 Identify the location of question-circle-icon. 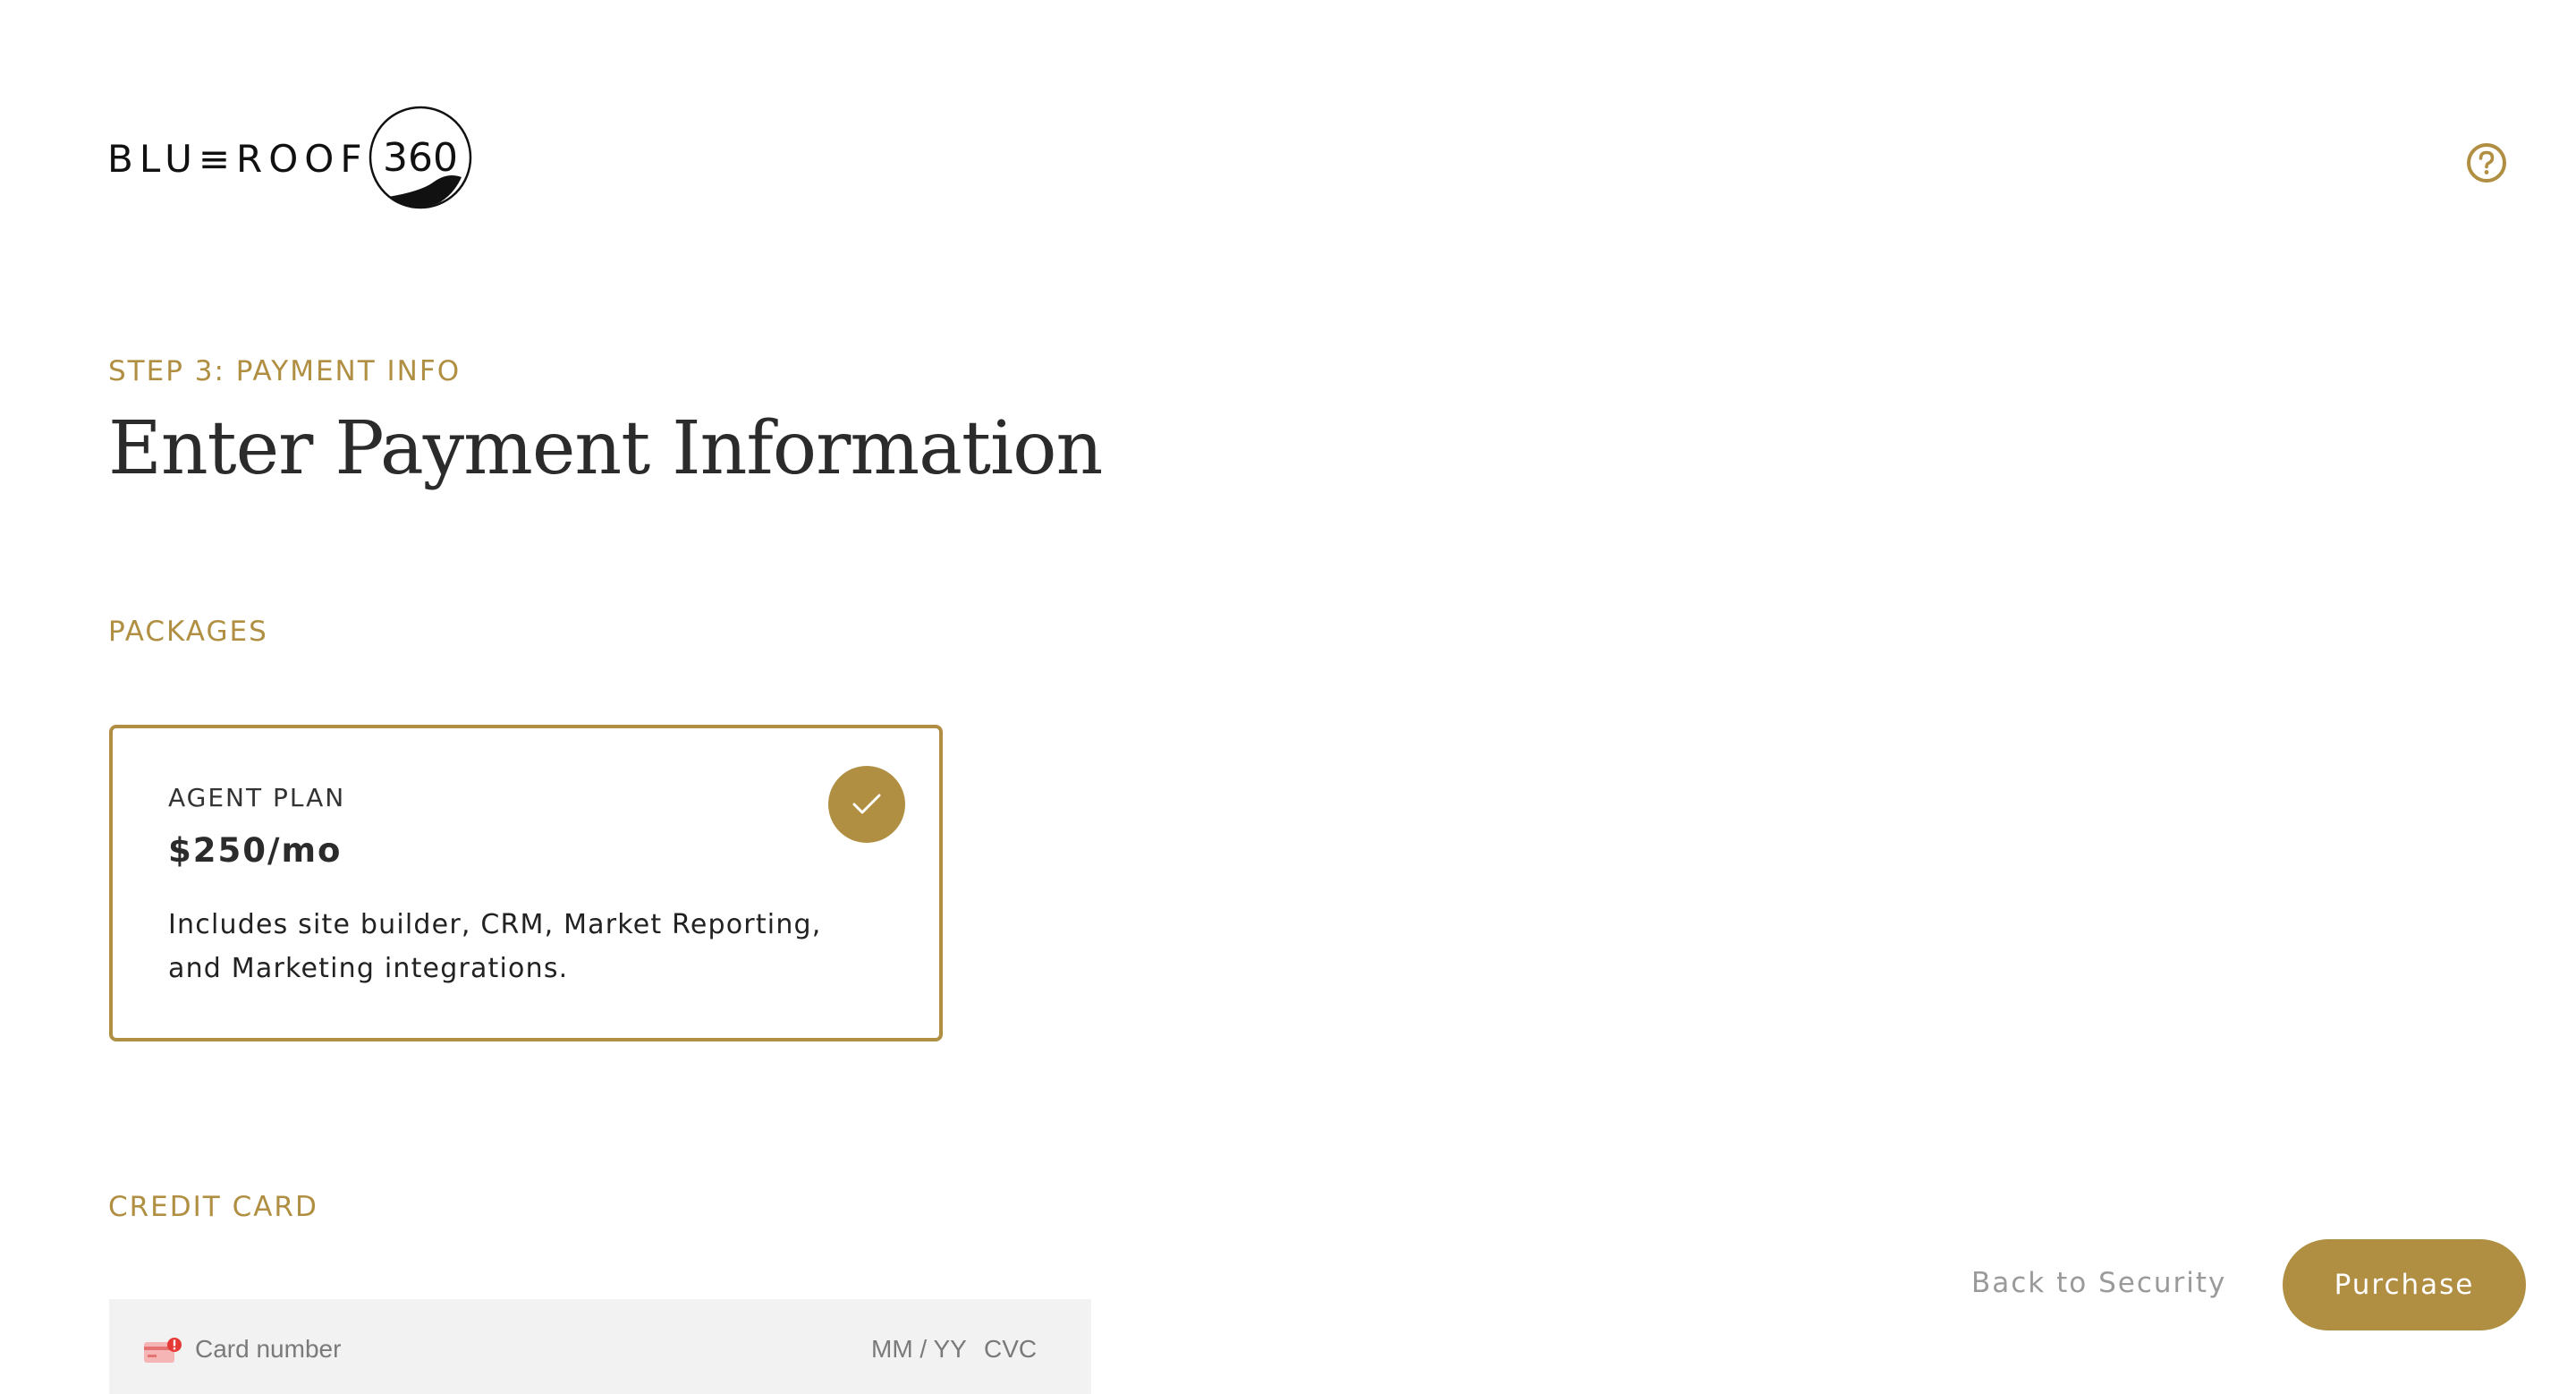
(2486, 162).